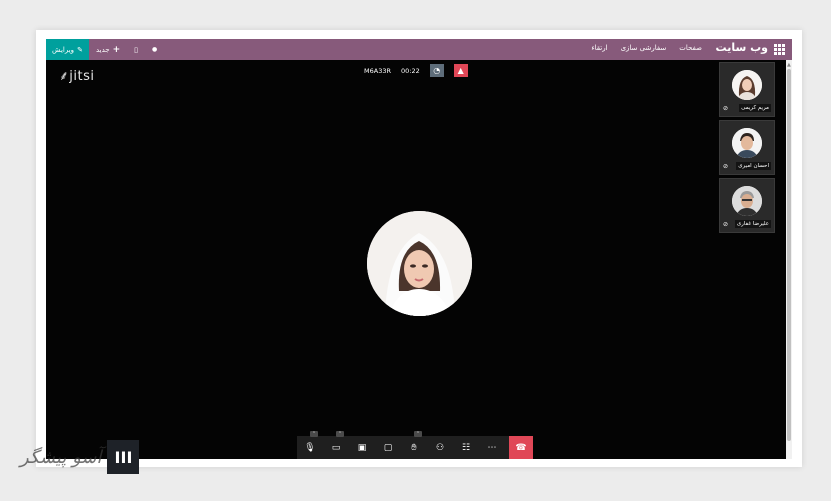 The width and height of the screenshot is (831, 501). I want to click on share-screen-icon: ▣, so click(362, 447).